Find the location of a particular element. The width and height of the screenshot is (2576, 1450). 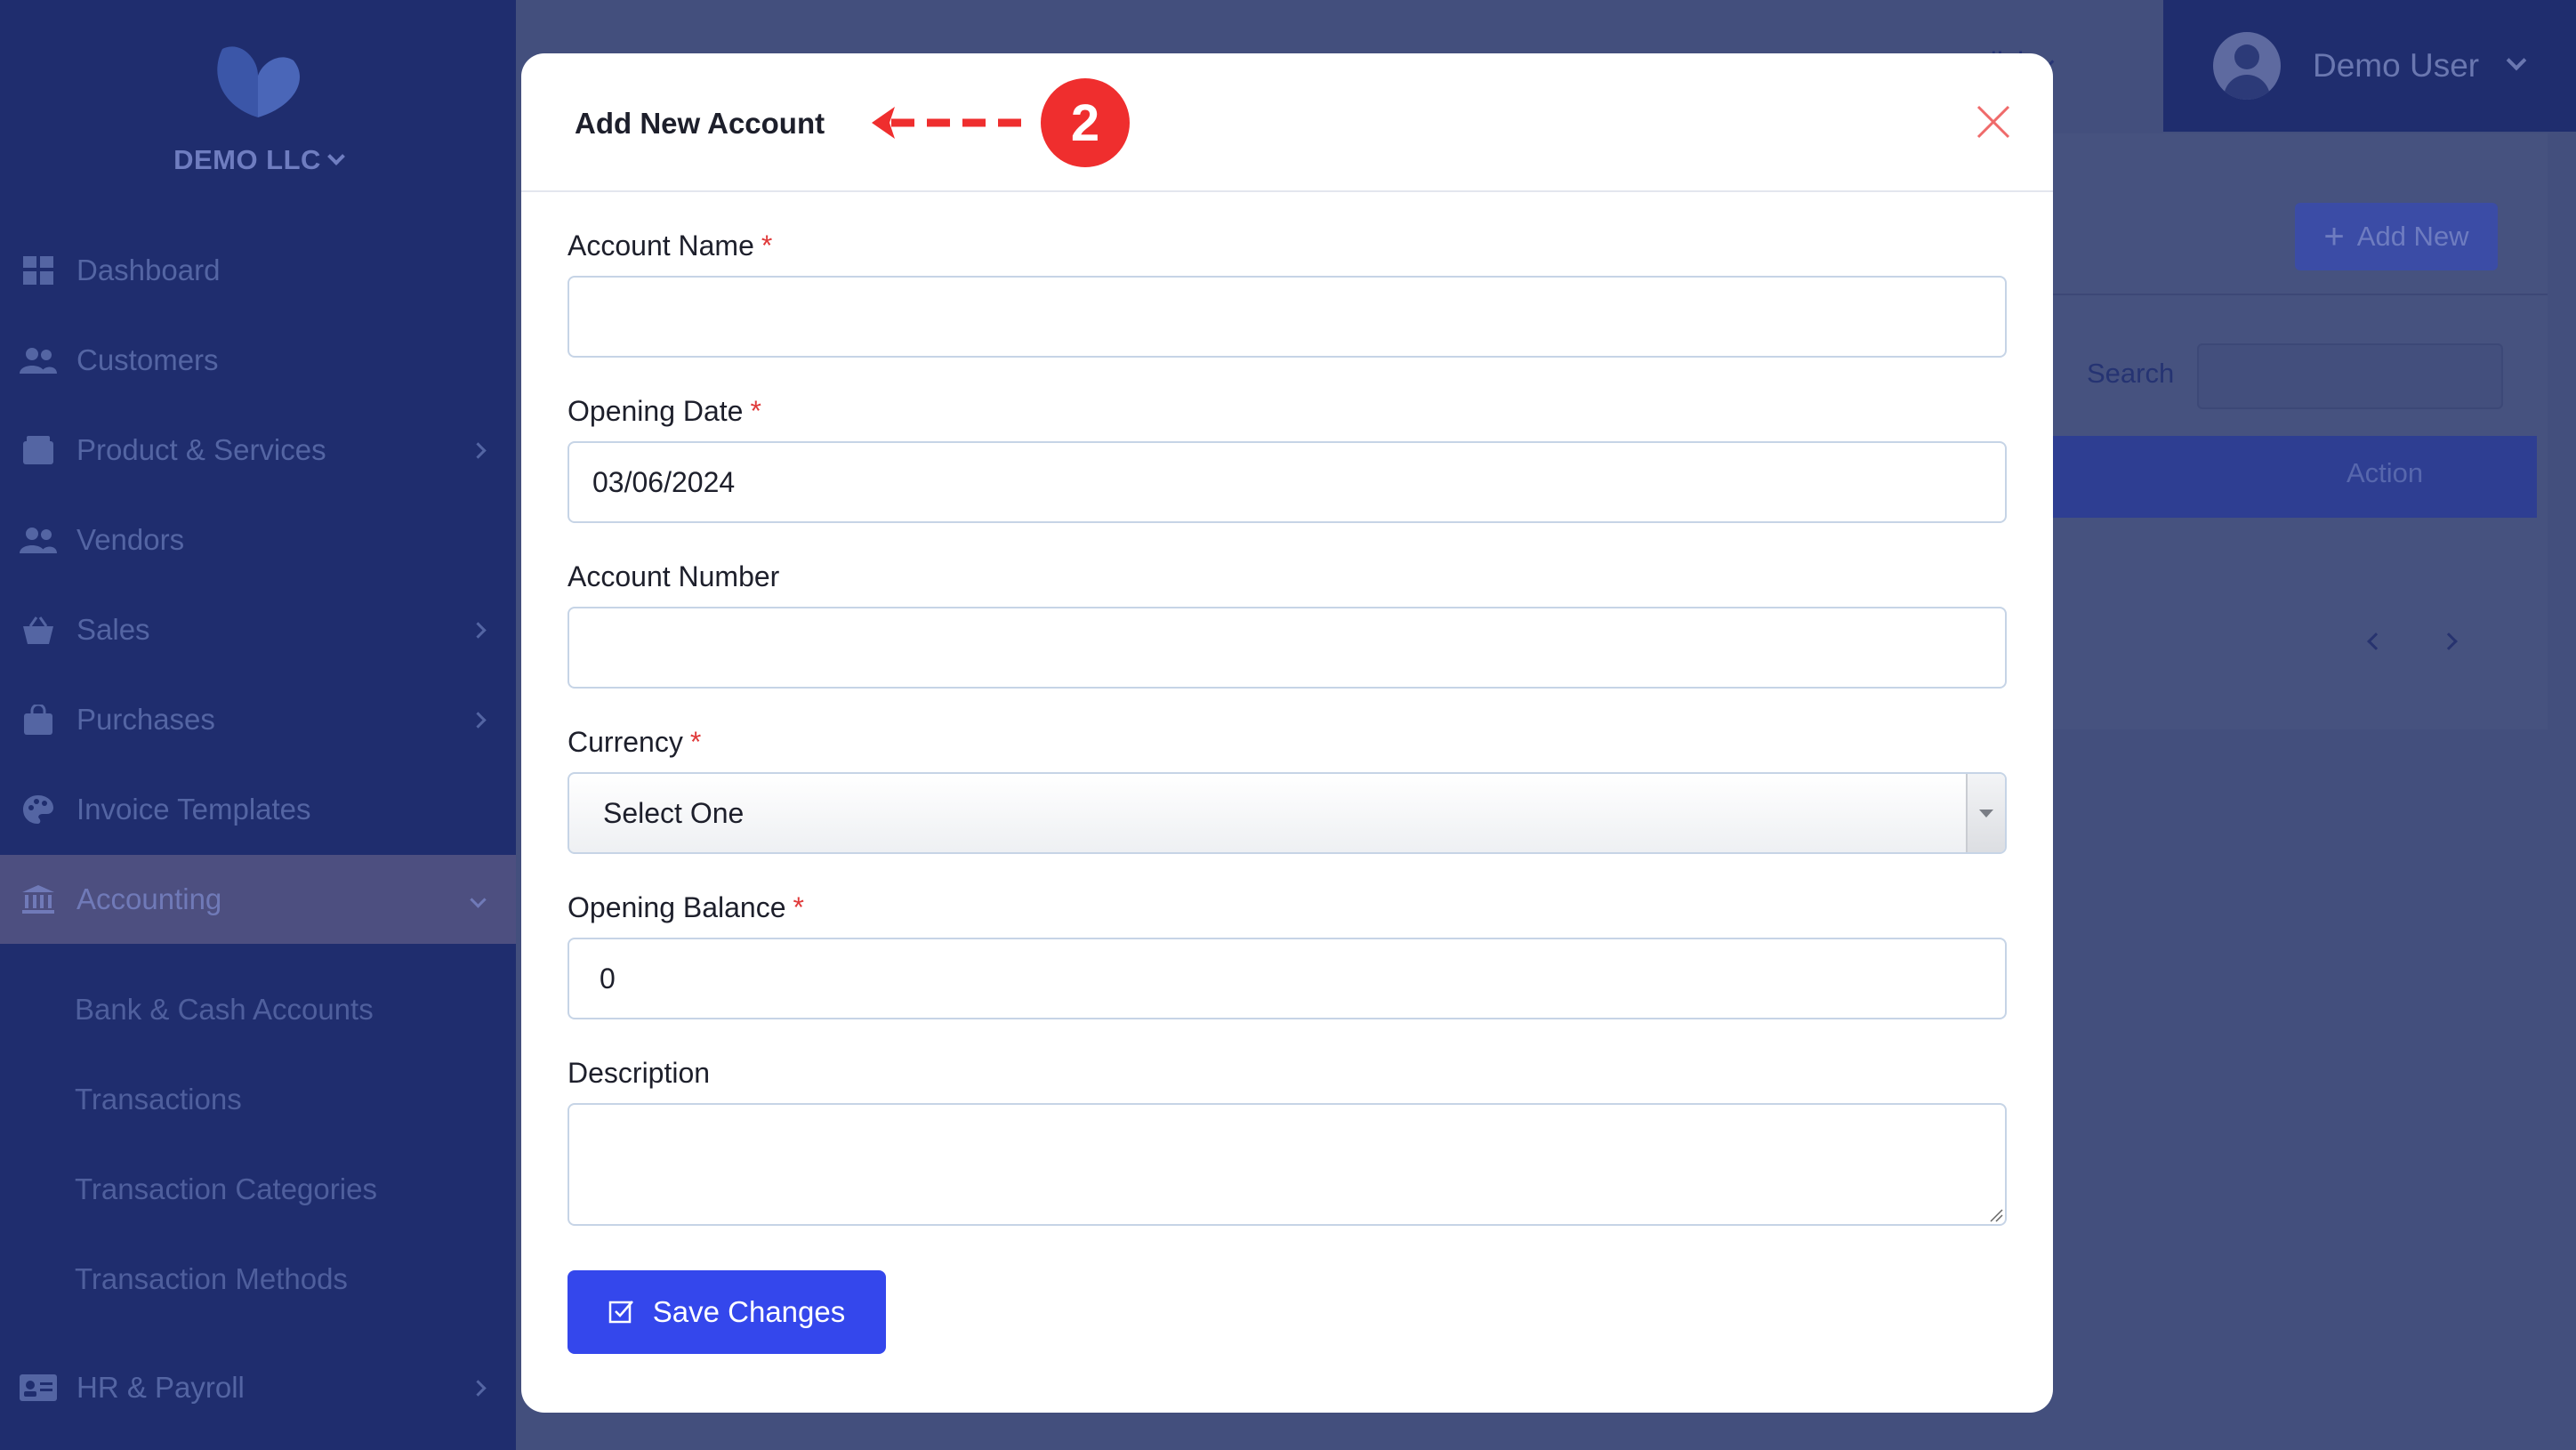

sidebar-subitem-transaction-methods: Transaction Methods is located at coordinates (211, 1279).